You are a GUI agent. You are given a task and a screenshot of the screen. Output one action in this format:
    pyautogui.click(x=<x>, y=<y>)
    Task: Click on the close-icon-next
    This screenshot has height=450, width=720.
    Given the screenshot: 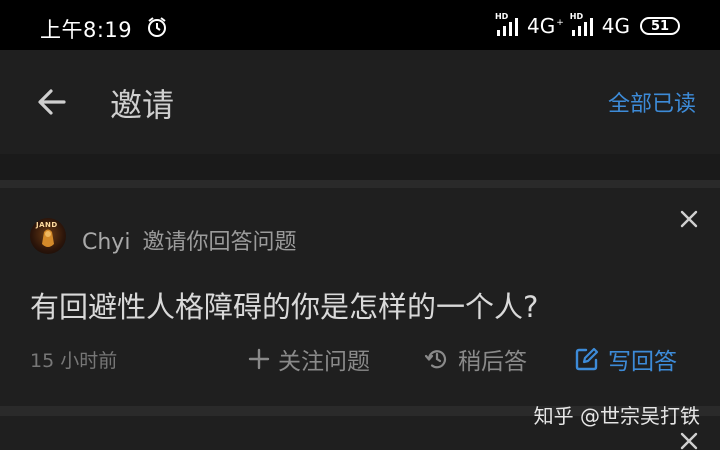 What is the action you would take?
    pyautogui.click(x=689, y=441)
    